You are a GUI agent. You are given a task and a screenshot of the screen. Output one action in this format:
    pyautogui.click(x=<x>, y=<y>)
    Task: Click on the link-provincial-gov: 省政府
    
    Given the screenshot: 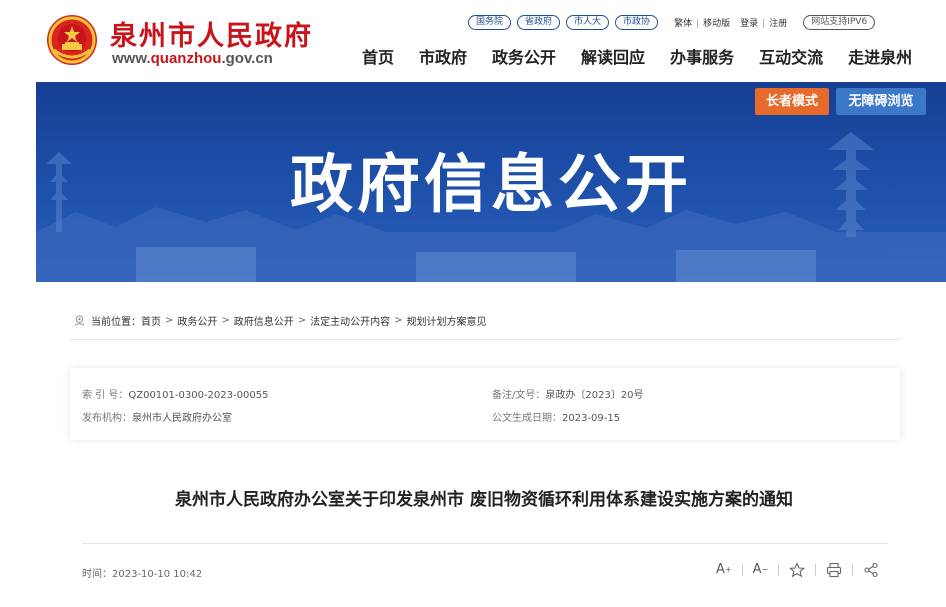 What is the action you would take?
    pyautogui.click(x=539, y=22)
    